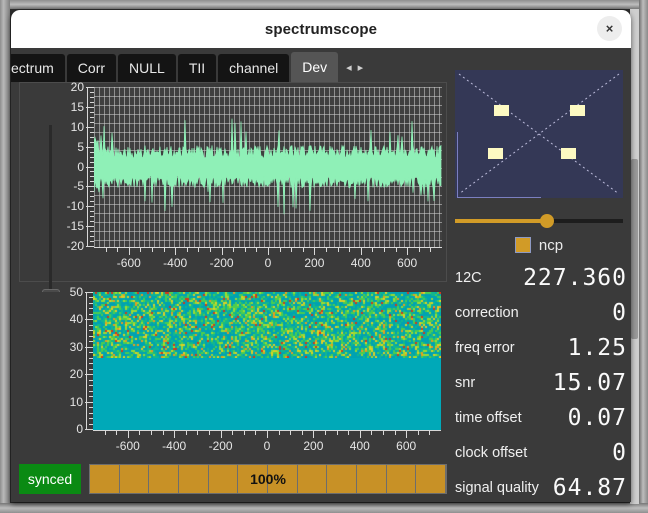  I want to click on spectrum-x-axis: -600 -400 -200 0 200 400 600, so click(268, 260).